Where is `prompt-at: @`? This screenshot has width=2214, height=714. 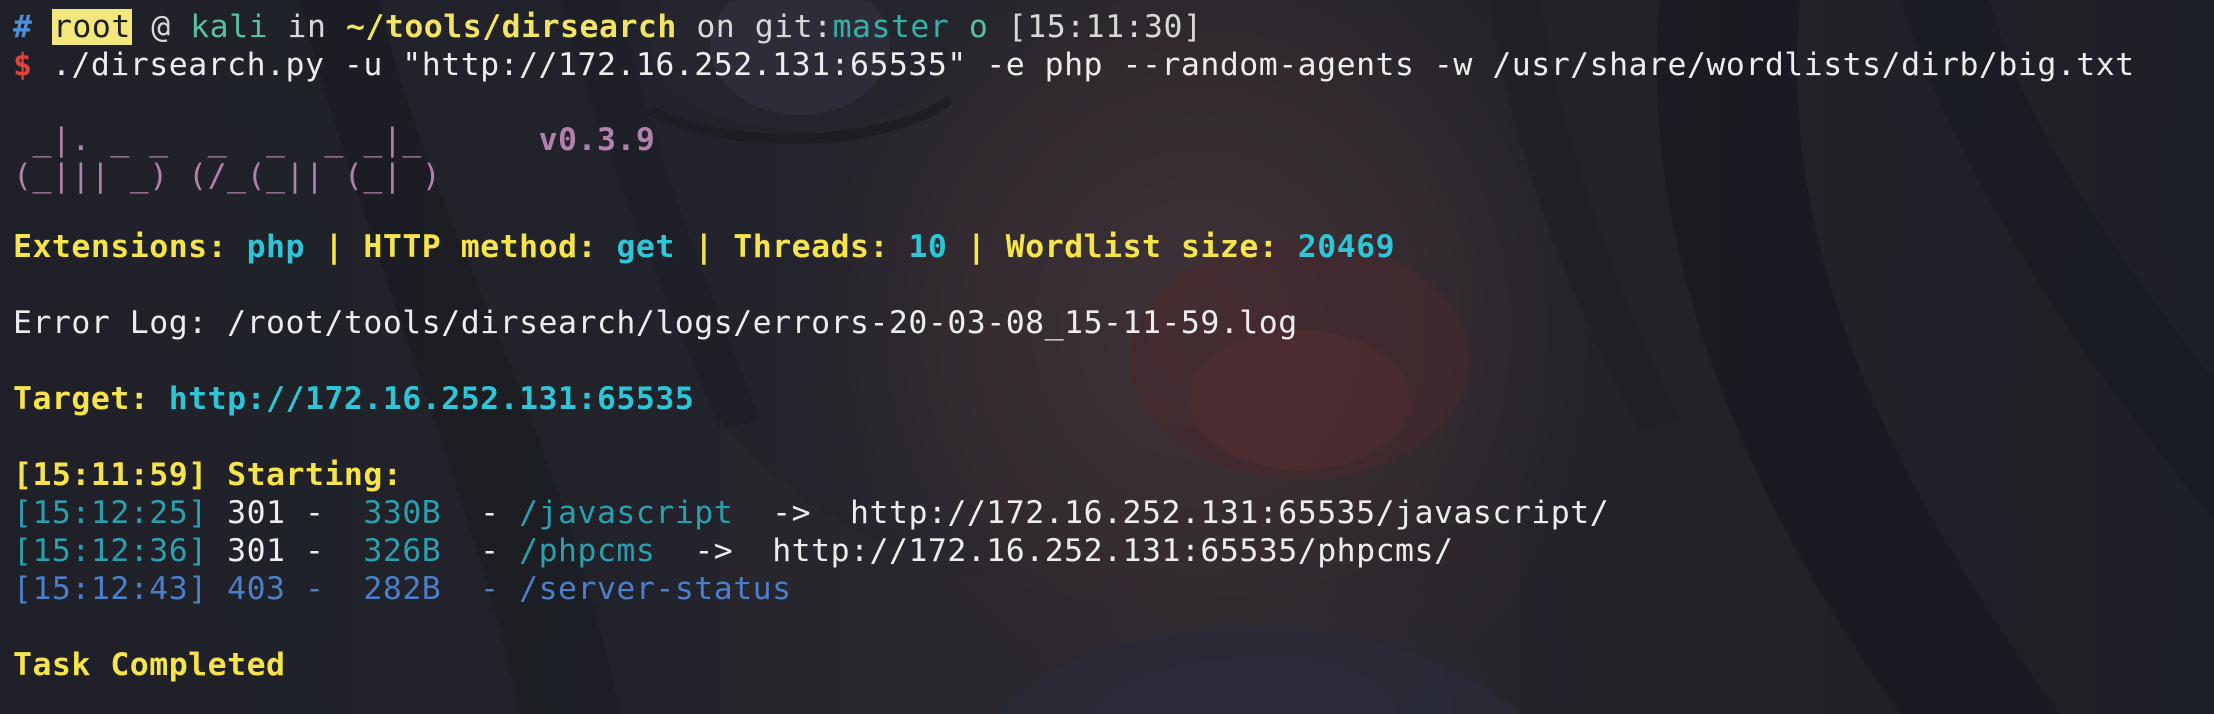
prompt-at: @ is located at coordinates (161, 27).